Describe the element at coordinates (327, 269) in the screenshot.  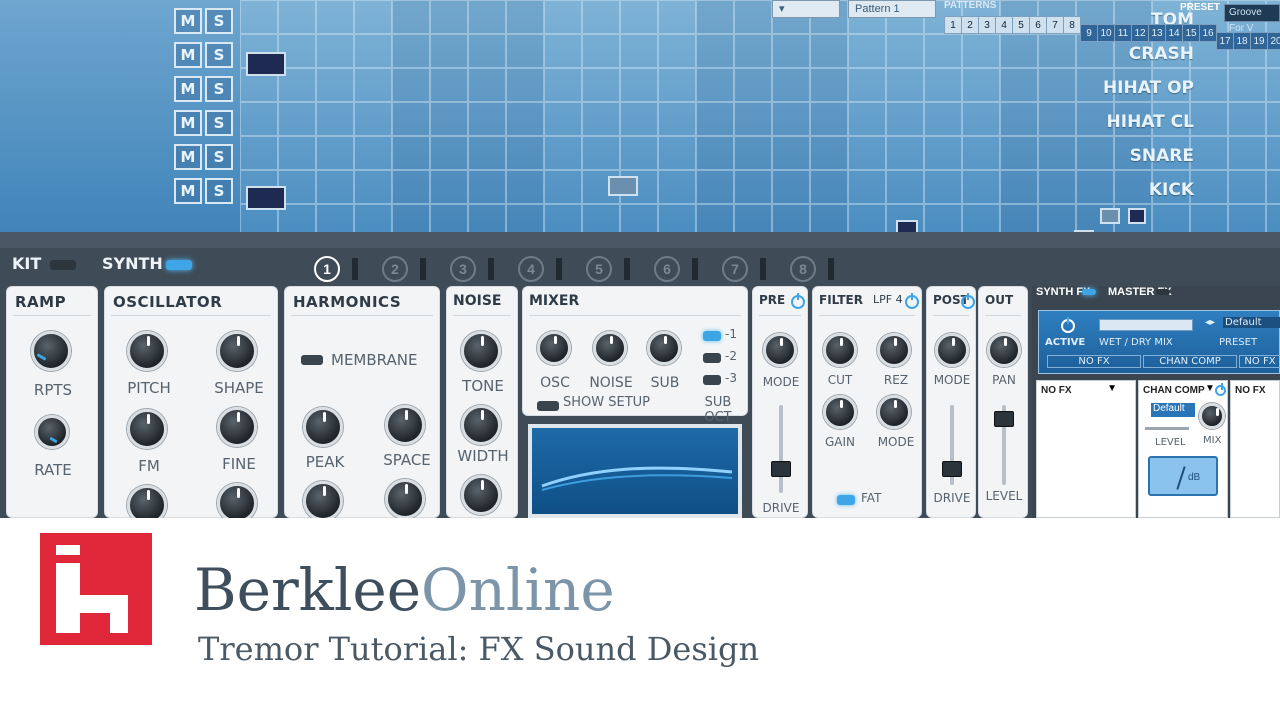
I see `voice-button: 1` at that location.